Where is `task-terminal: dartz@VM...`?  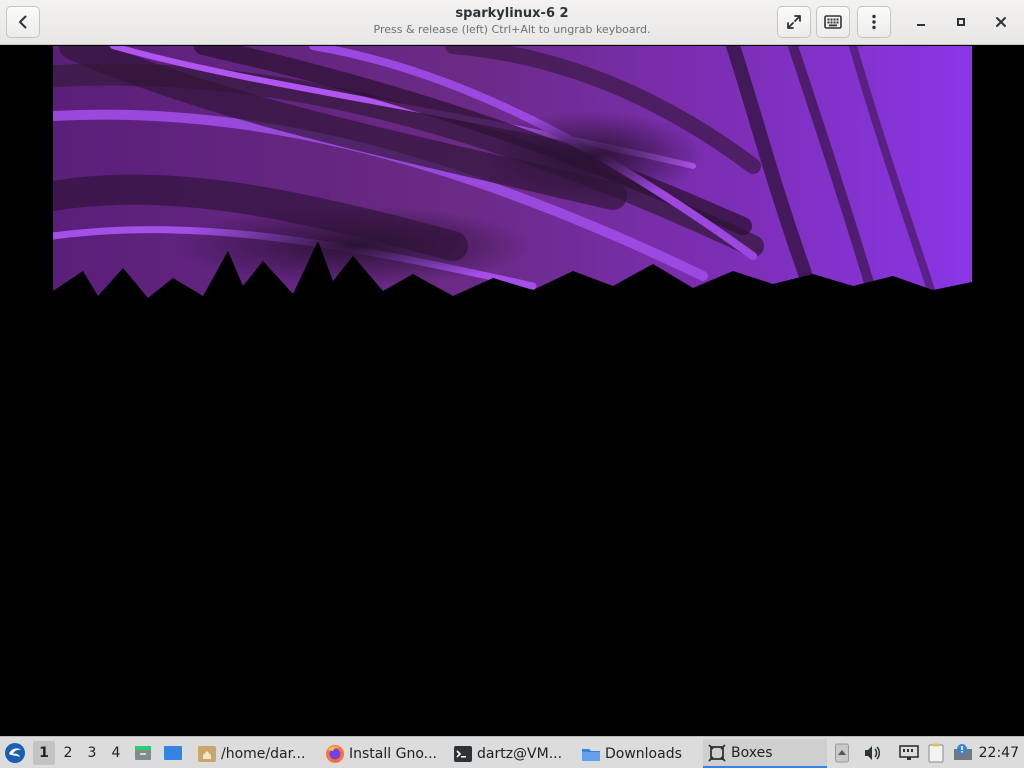 task-terminal: dartz@VM... is located at coordinates (511, 753).